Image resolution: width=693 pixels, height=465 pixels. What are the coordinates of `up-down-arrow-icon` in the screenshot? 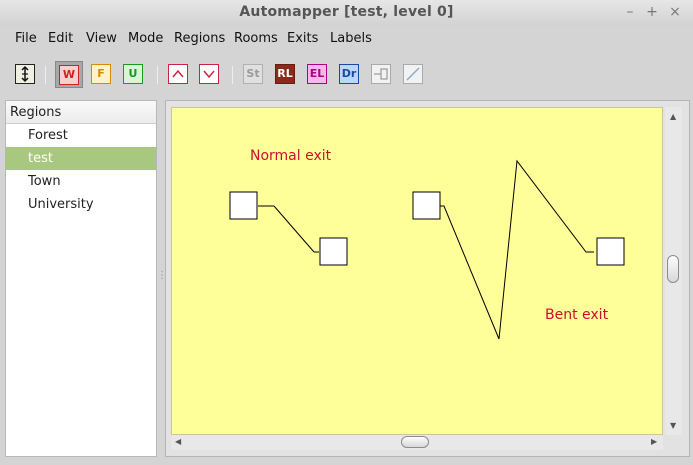 It's located at (25, 74).